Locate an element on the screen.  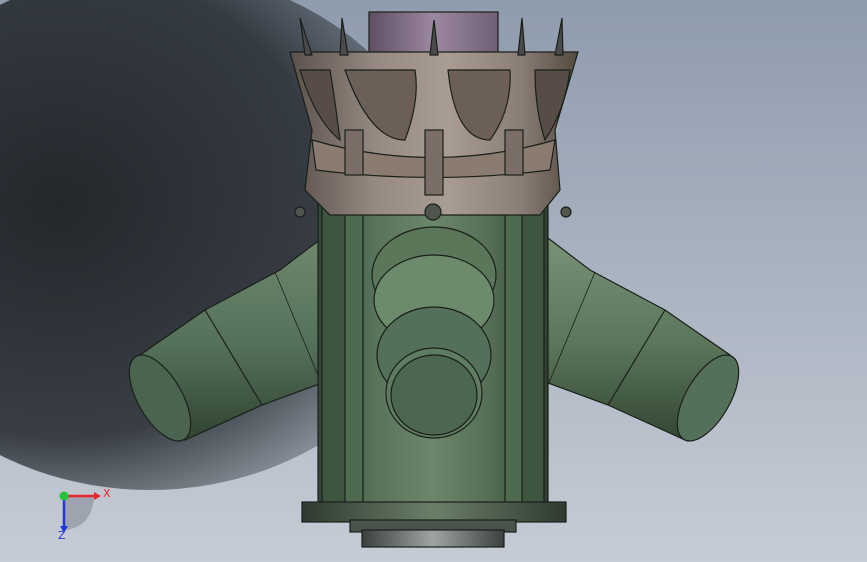
triad-shadow is located at coordinates (79, 513).